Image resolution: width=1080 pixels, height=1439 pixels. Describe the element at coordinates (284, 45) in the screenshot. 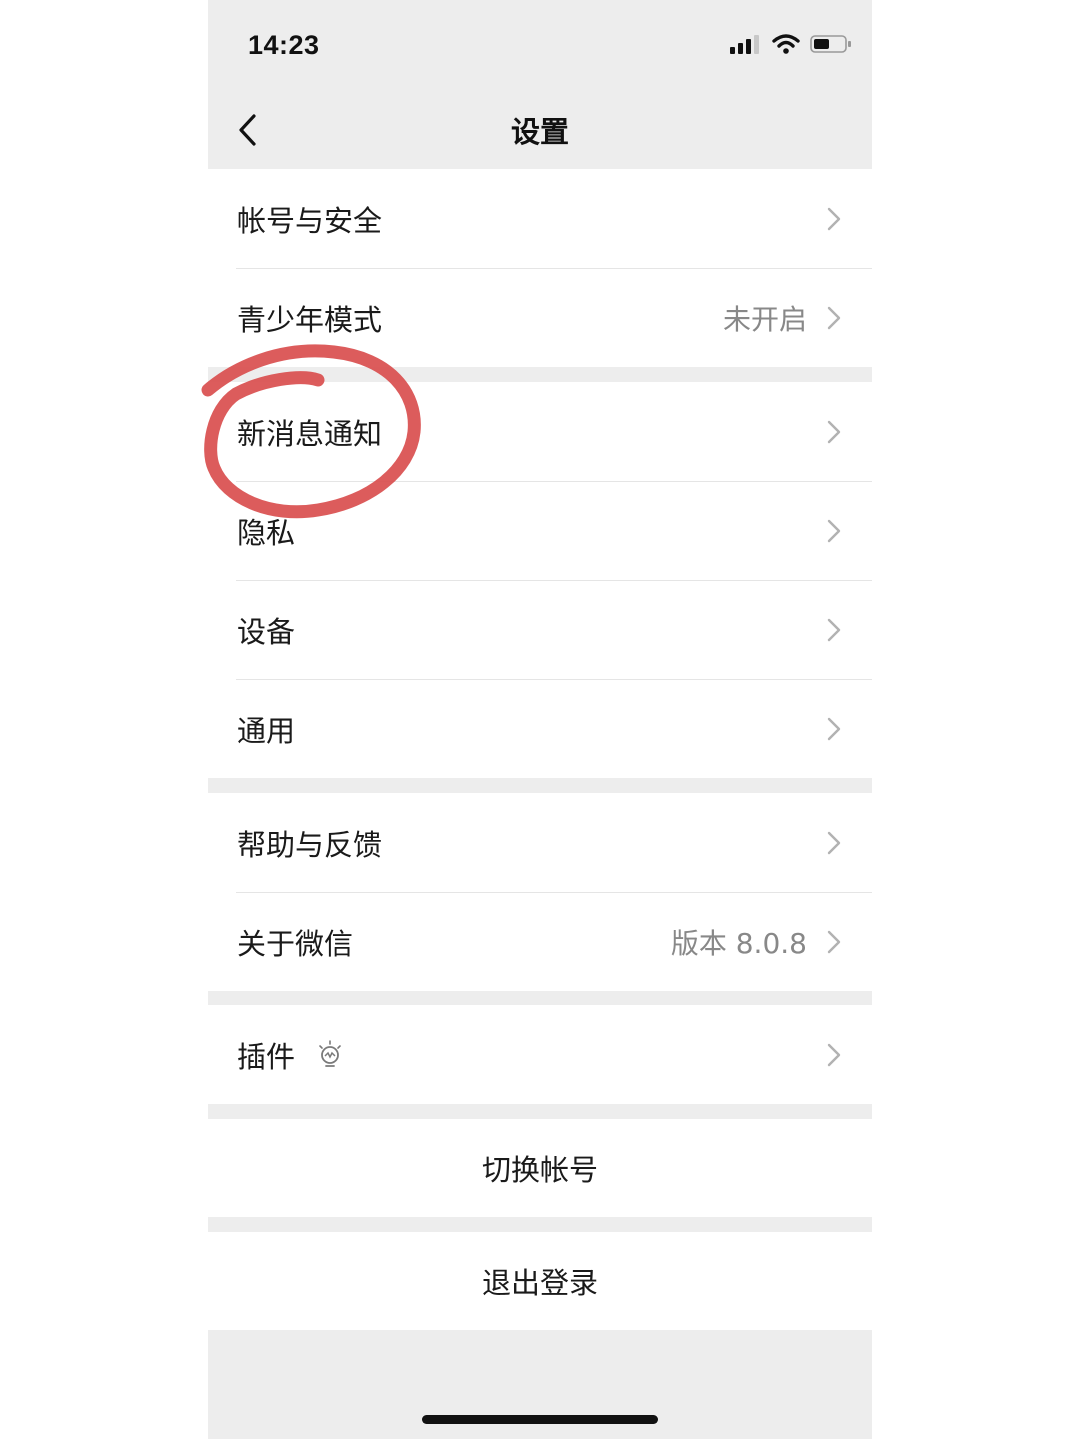

I see `status-time: 14:23` at that location.